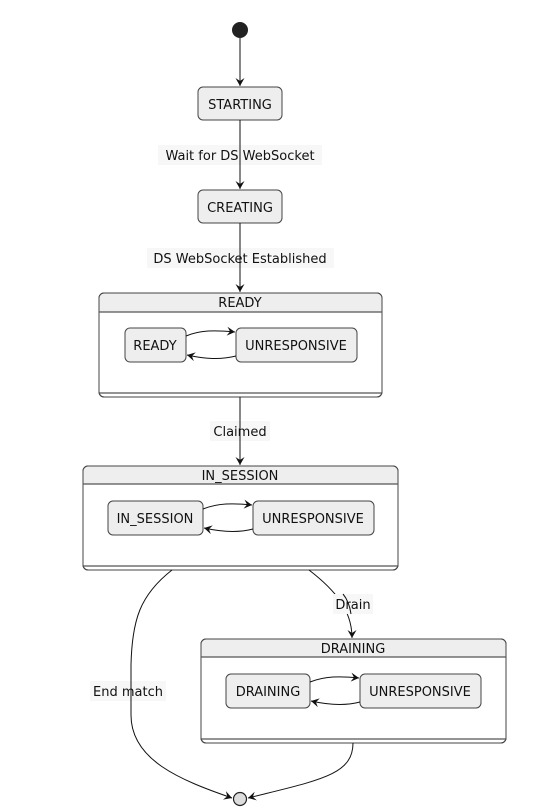  What do you see at coordinates (239, 303) in the screenshot?
I see `composite-ready-title: READY` at bounding box center [239, 303].